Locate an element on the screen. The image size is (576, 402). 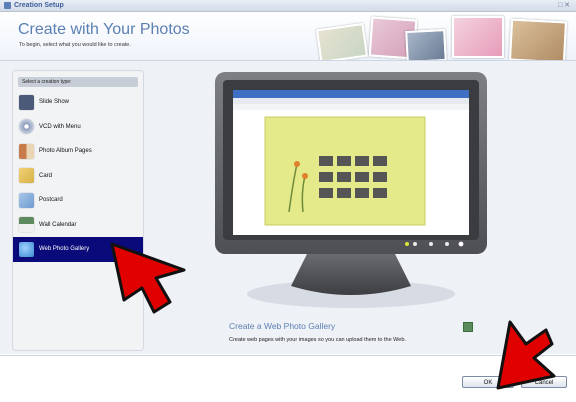
creation-type-label: Wall Calendar is located at coordinates (58, 224).